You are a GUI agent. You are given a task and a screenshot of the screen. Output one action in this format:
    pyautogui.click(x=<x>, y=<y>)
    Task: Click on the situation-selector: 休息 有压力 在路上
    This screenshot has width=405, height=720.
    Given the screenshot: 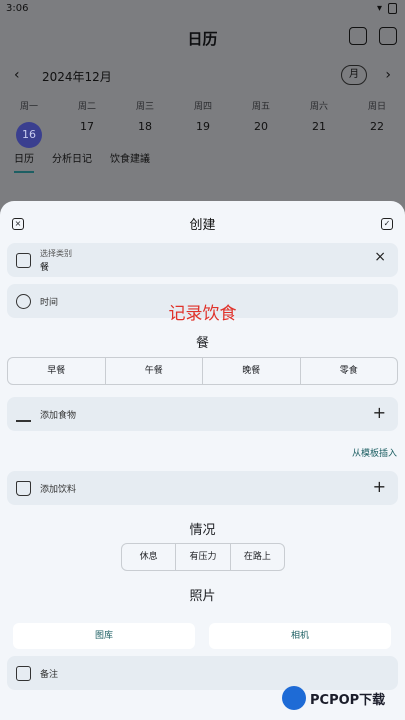 What is the action you would take?
    pyautogui.click(x=203, y=557)
    